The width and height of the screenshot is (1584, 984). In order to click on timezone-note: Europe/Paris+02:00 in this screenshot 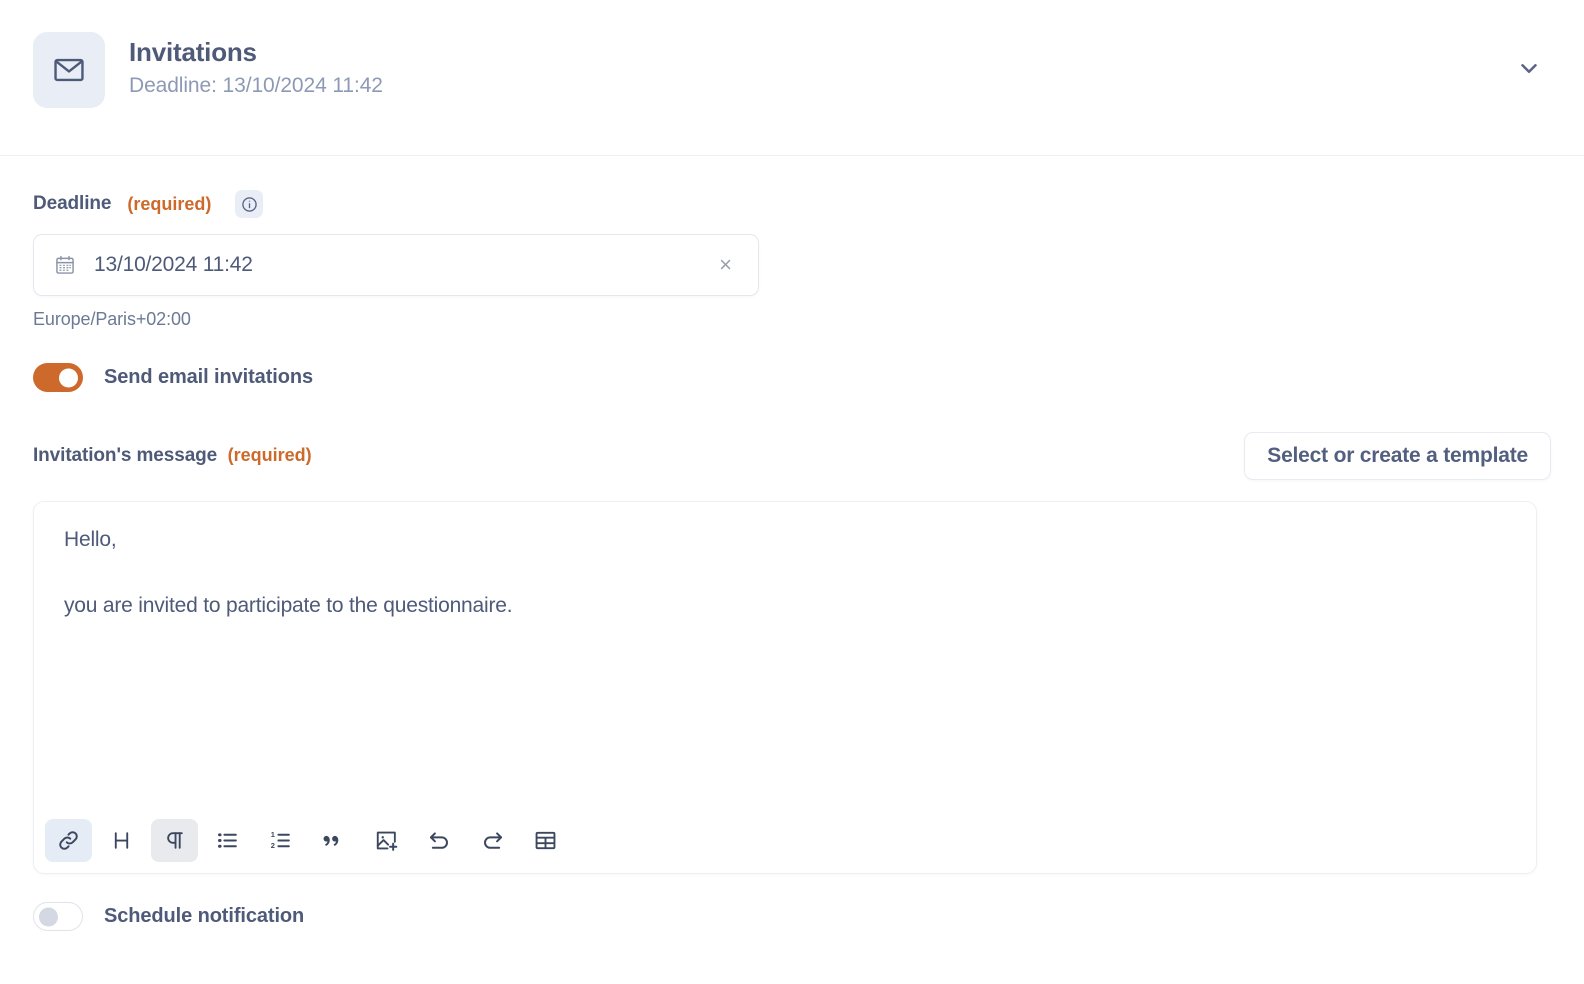, I will do `click(112, 319)`.